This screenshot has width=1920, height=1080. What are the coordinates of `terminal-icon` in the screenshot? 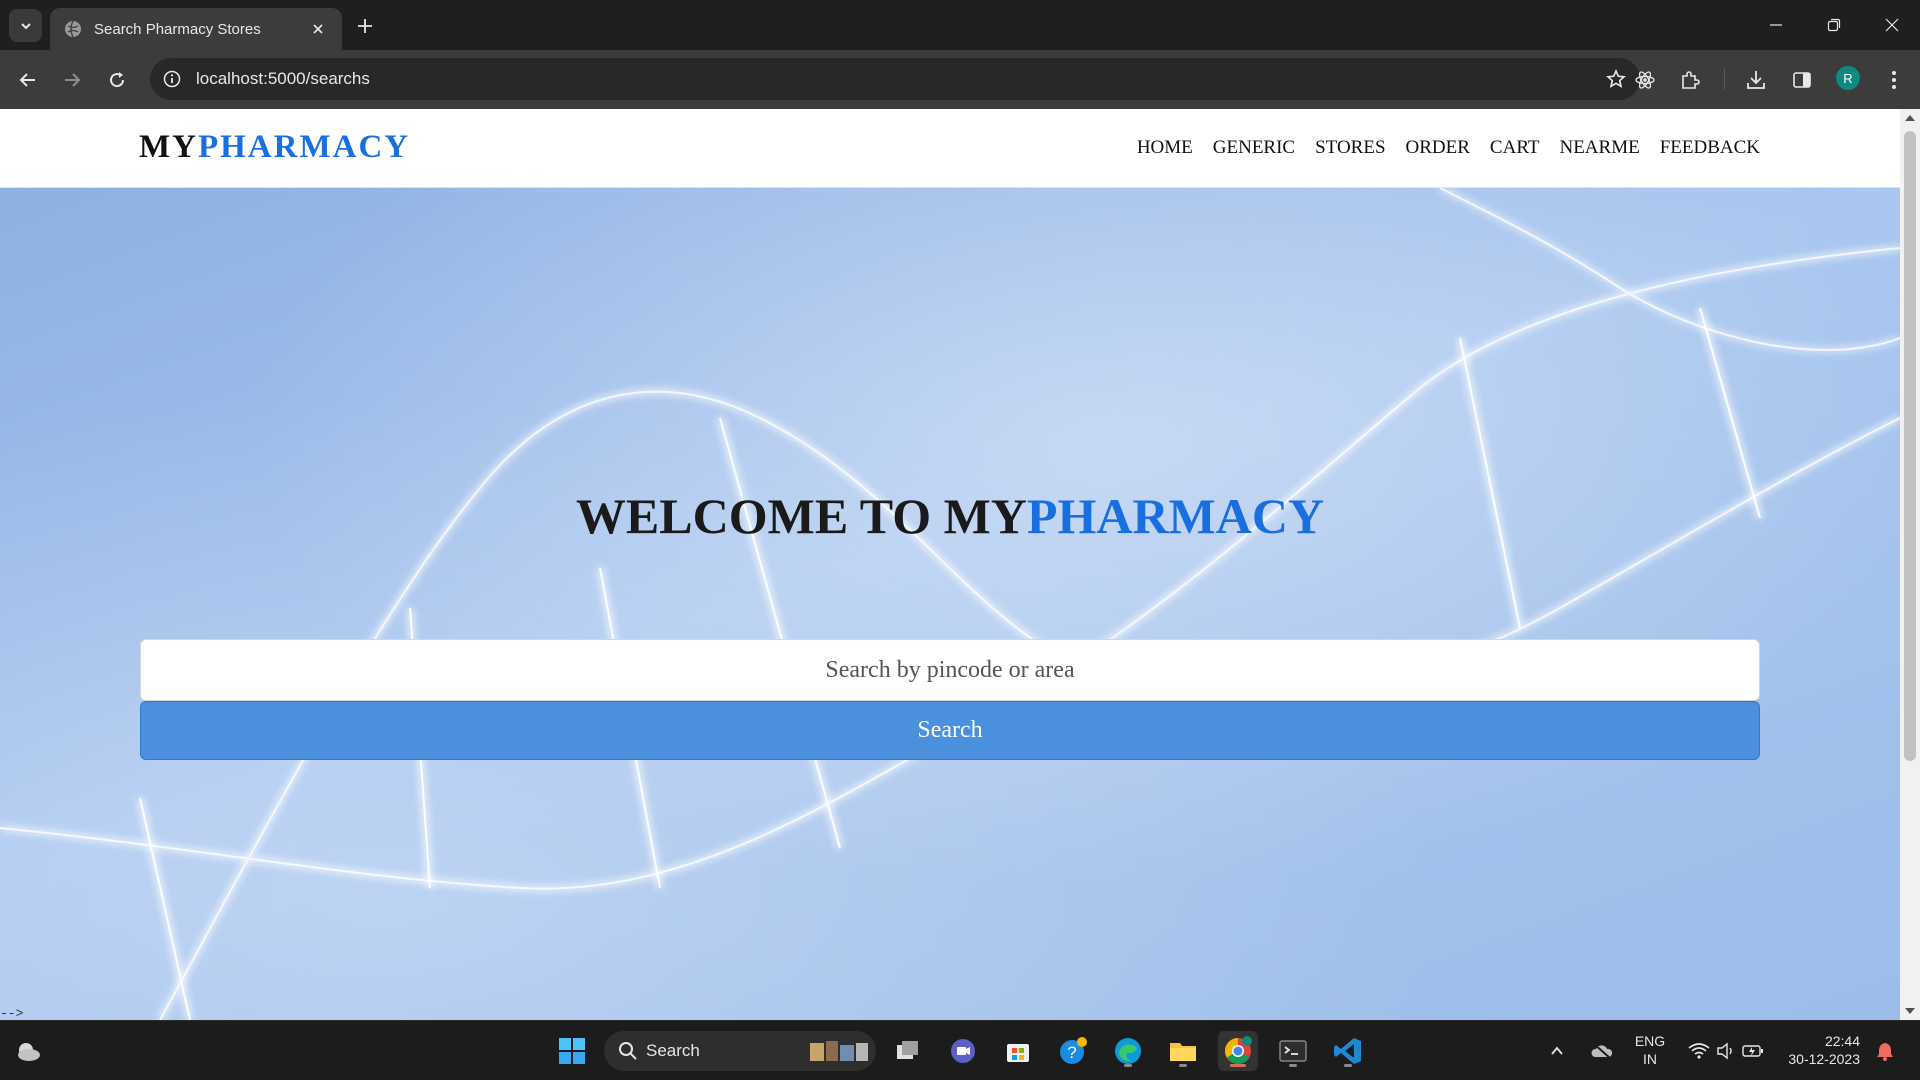 It's located at (1293, 1051).